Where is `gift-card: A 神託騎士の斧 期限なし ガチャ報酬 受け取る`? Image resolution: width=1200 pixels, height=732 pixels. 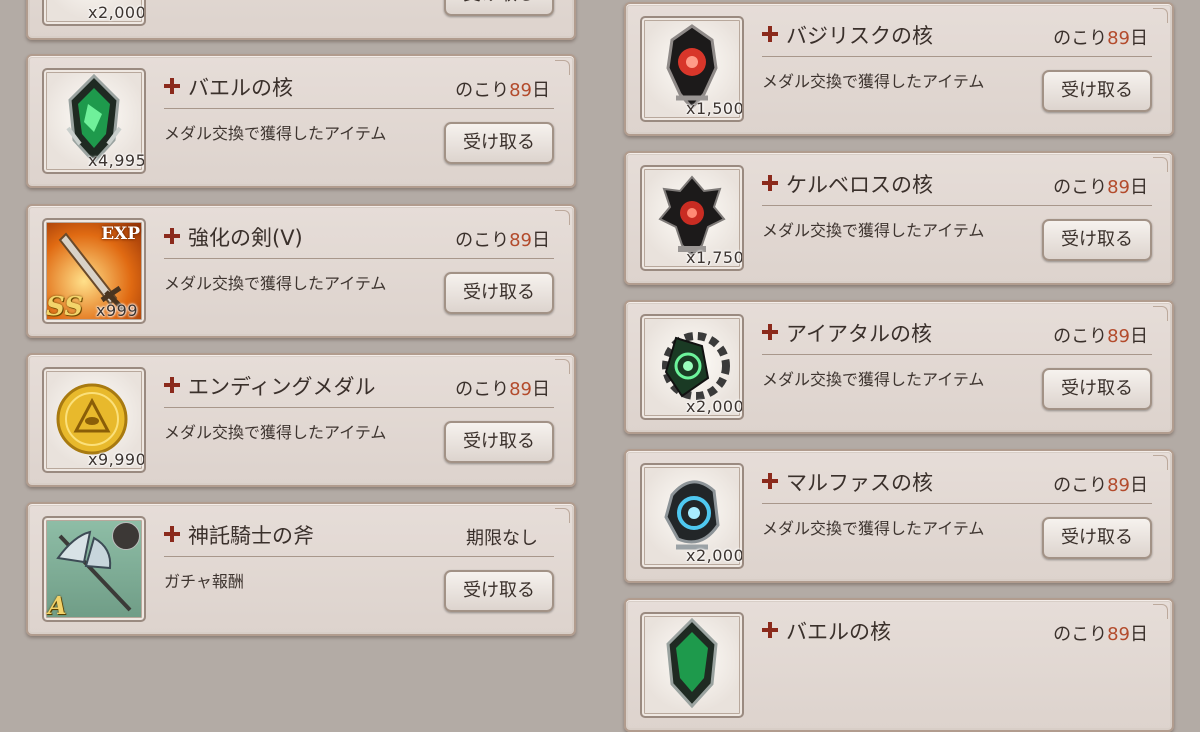
gift-card: A 神託騎士の斧 期限なし ガチャ報酬 受け取る is located at coordinates (301, 569).